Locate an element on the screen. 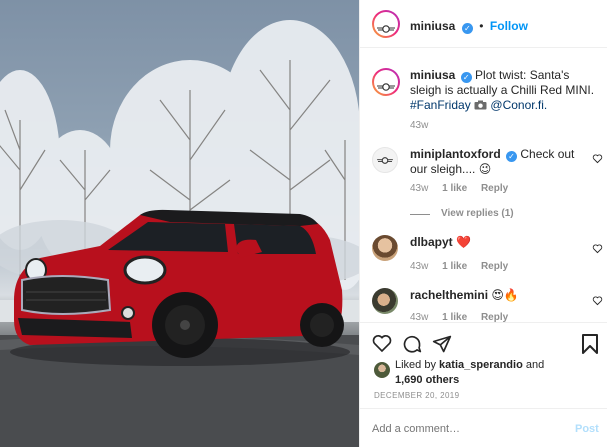 Image resolution: width=607 pixels, height=447 pixels. comment-username: rachelthemini is located at coordinates (449, 295).